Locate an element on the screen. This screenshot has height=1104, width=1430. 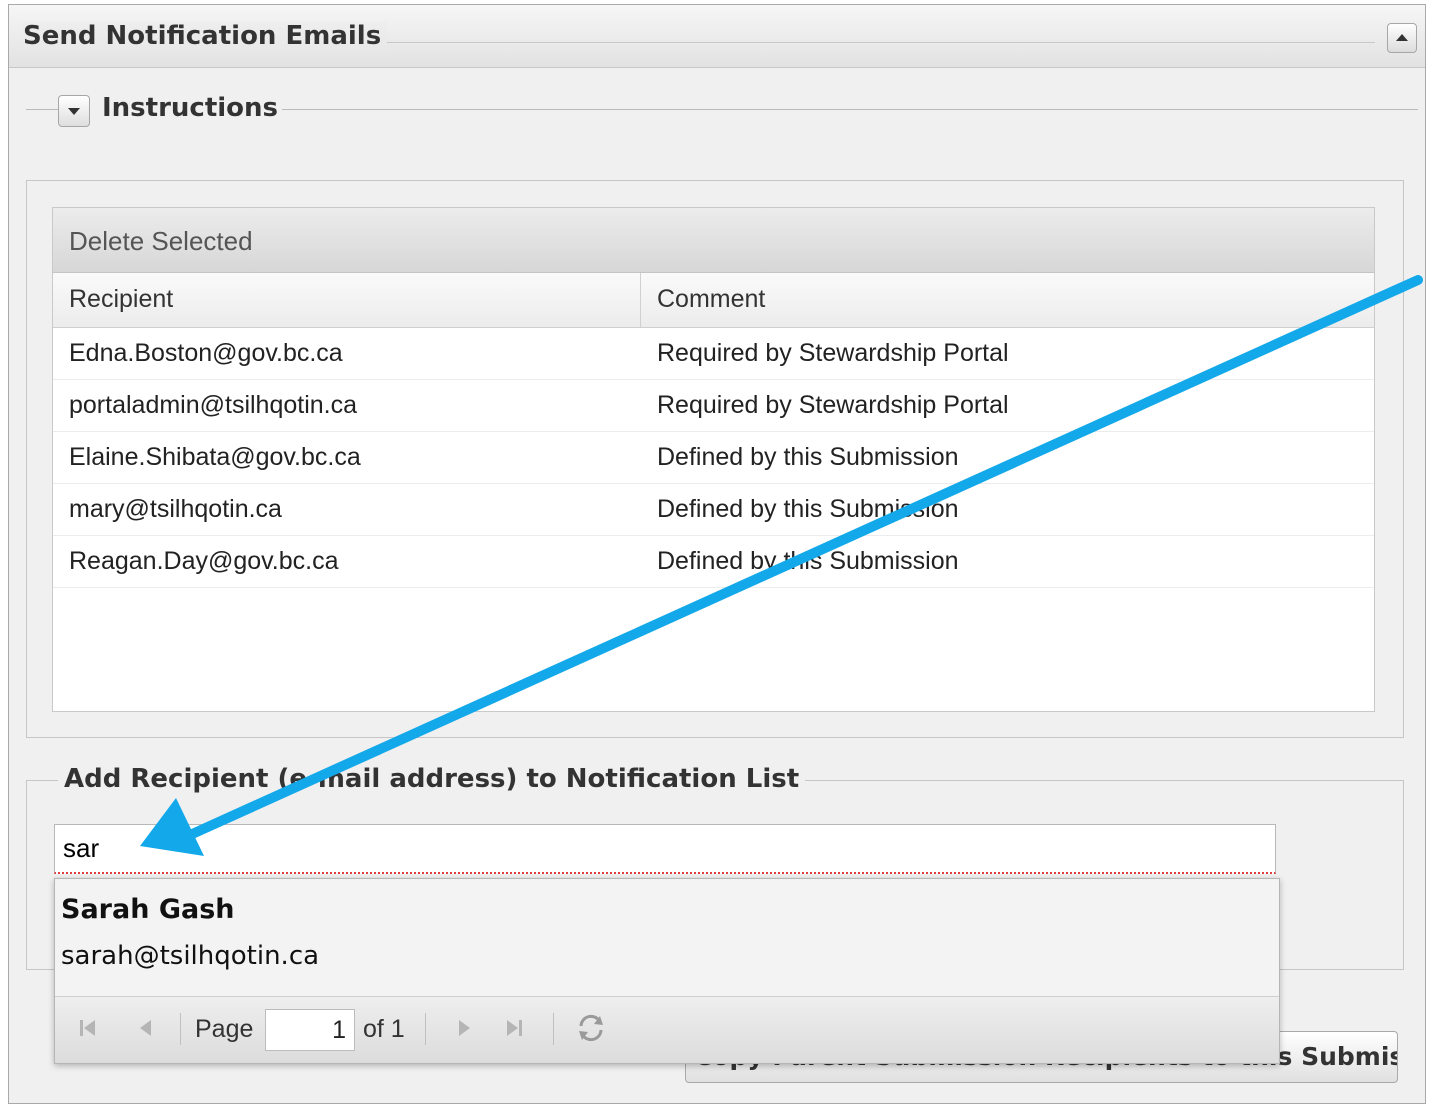
column-header-comment: Comment is located at coordinates (1007, 300).